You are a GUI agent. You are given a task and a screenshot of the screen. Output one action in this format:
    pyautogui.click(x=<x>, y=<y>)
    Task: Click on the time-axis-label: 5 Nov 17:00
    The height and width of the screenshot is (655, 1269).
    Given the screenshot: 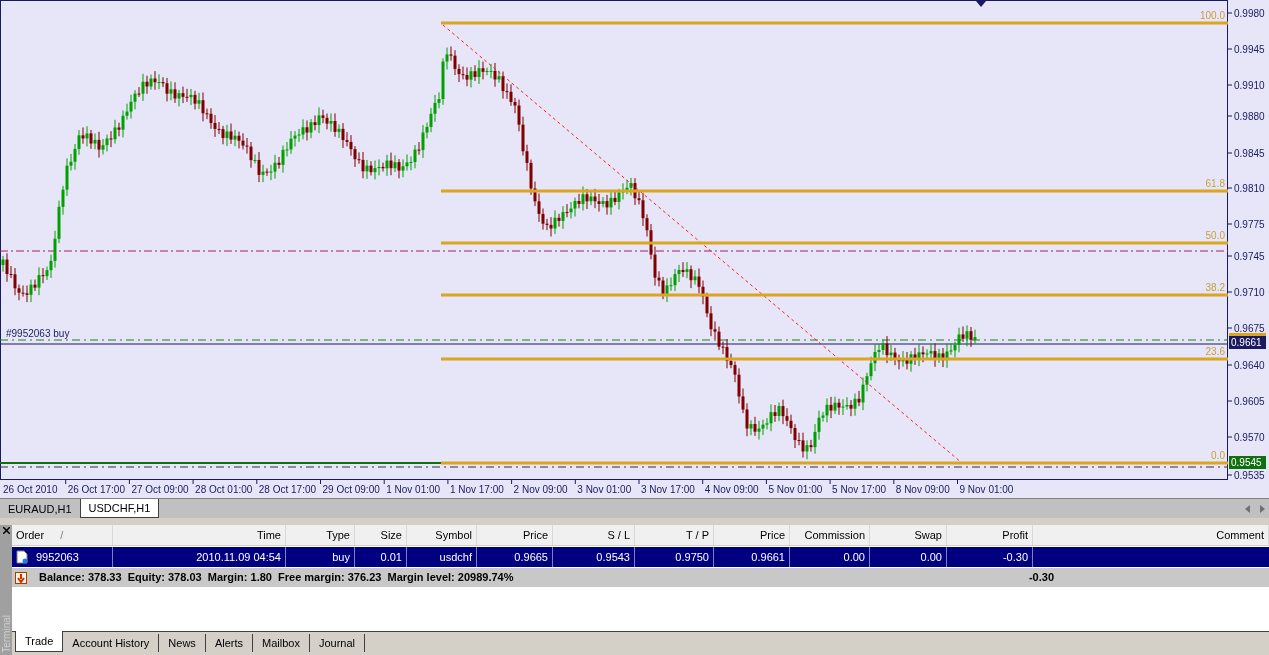 What is the action you would take?
    pyautogui.click(x=859, y=489)
    